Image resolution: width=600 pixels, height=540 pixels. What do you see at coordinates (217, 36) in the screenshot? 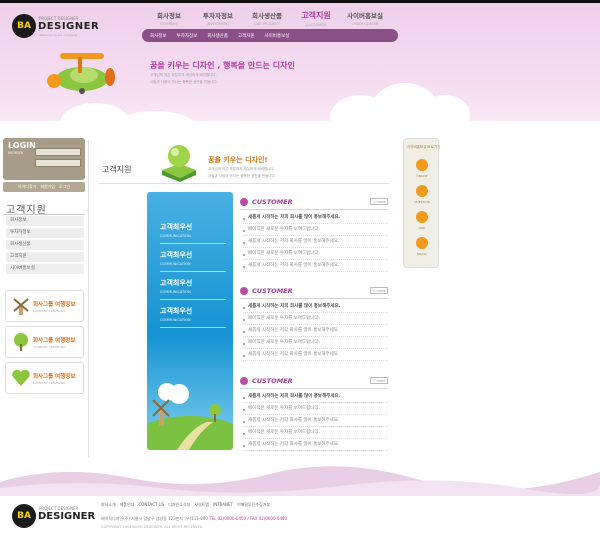
I see `sub-nav-item: 회사생산품` at bounding box center [217, 36].